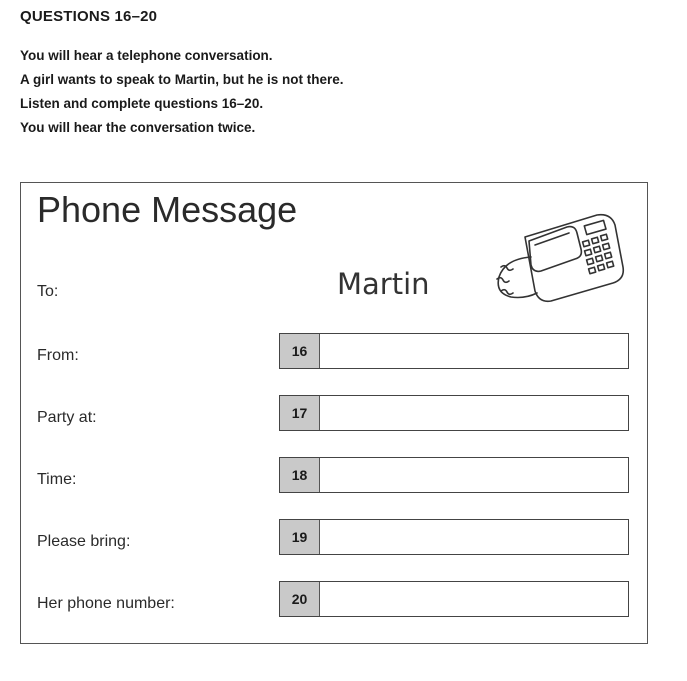 Image resolution: width=687 pixels, height=681 pixels. Describe the element at coordinates (300, 475) in the screenshot. I see `question-number: 18` at that location.